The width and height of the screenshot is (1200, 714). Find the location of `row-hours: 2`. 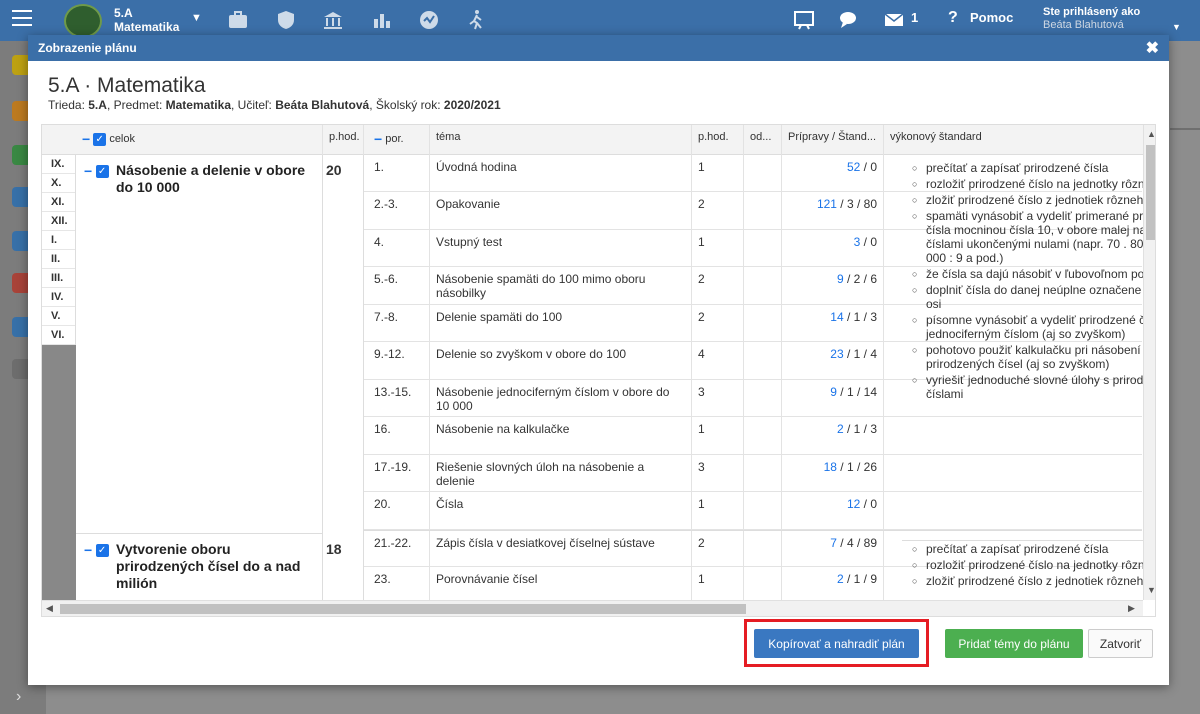

row-hours: 2 is located at coordinates (718, 210).